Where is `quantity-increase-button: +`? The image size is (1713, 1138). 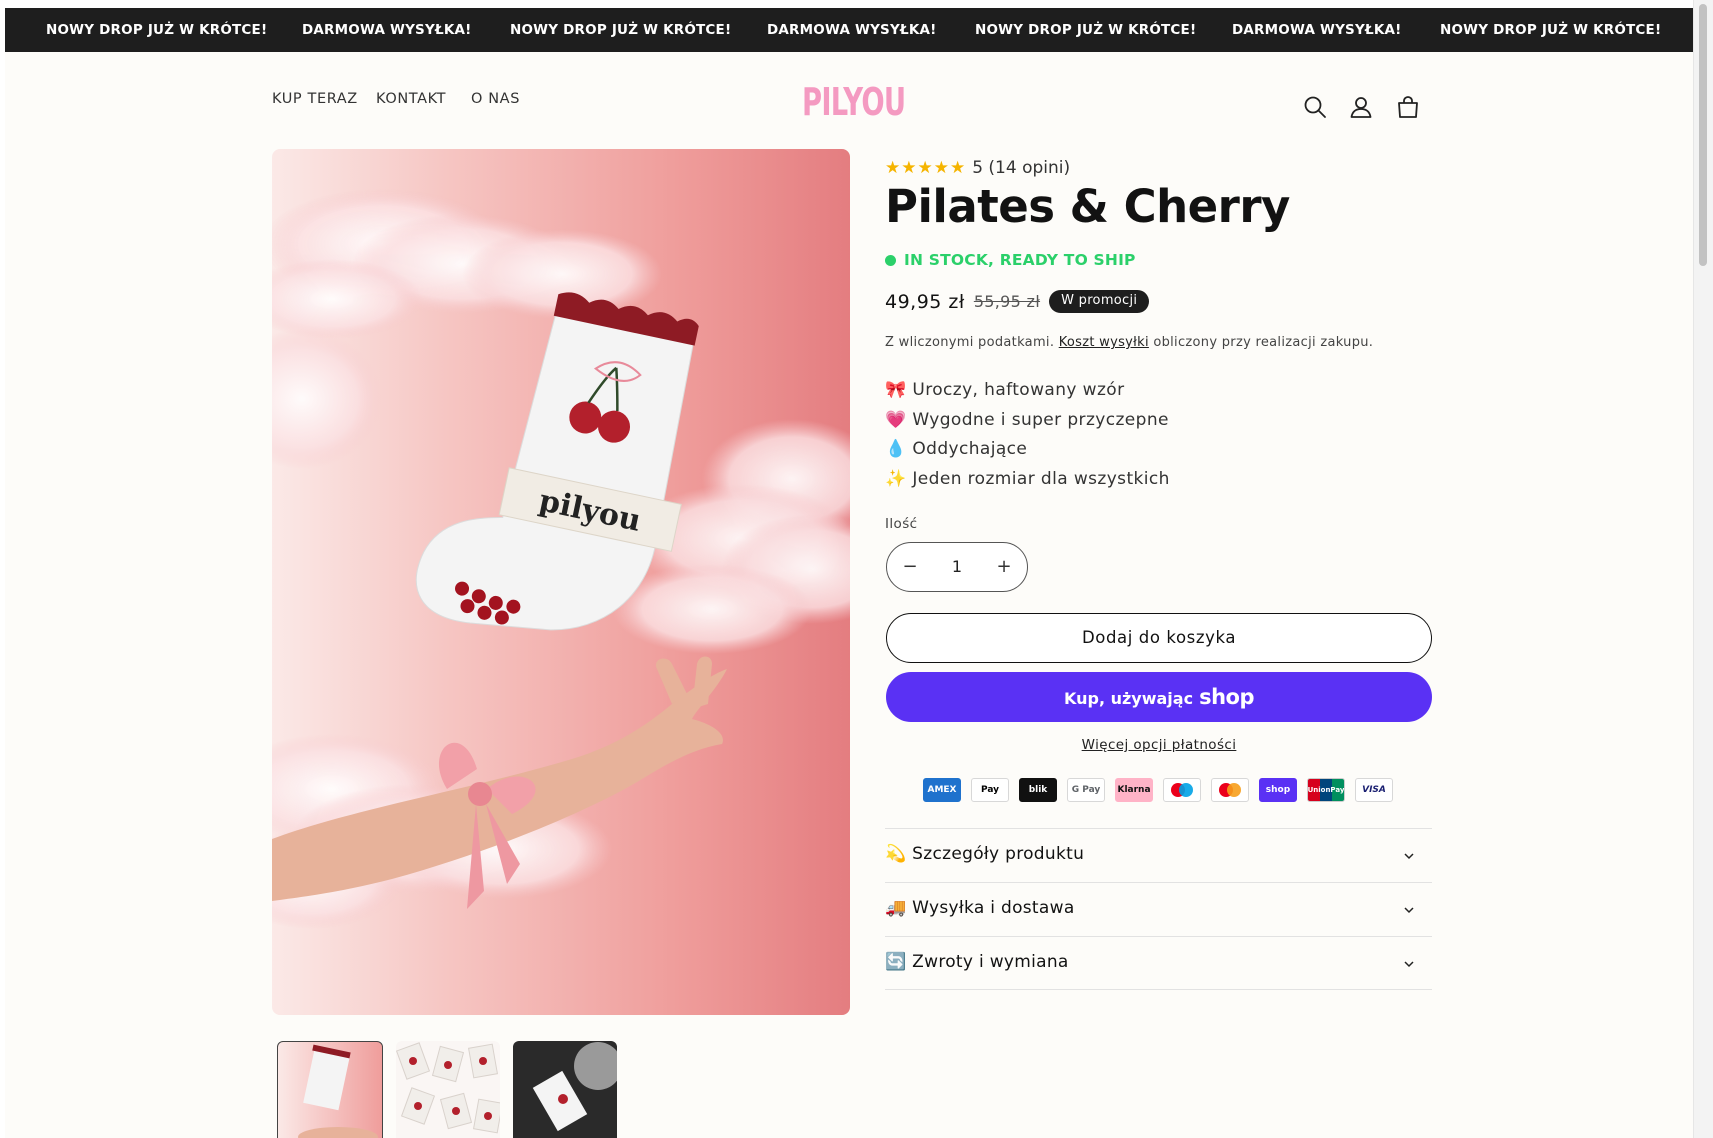 quantity-increase-button: + is located at coordinates (1004, 567).